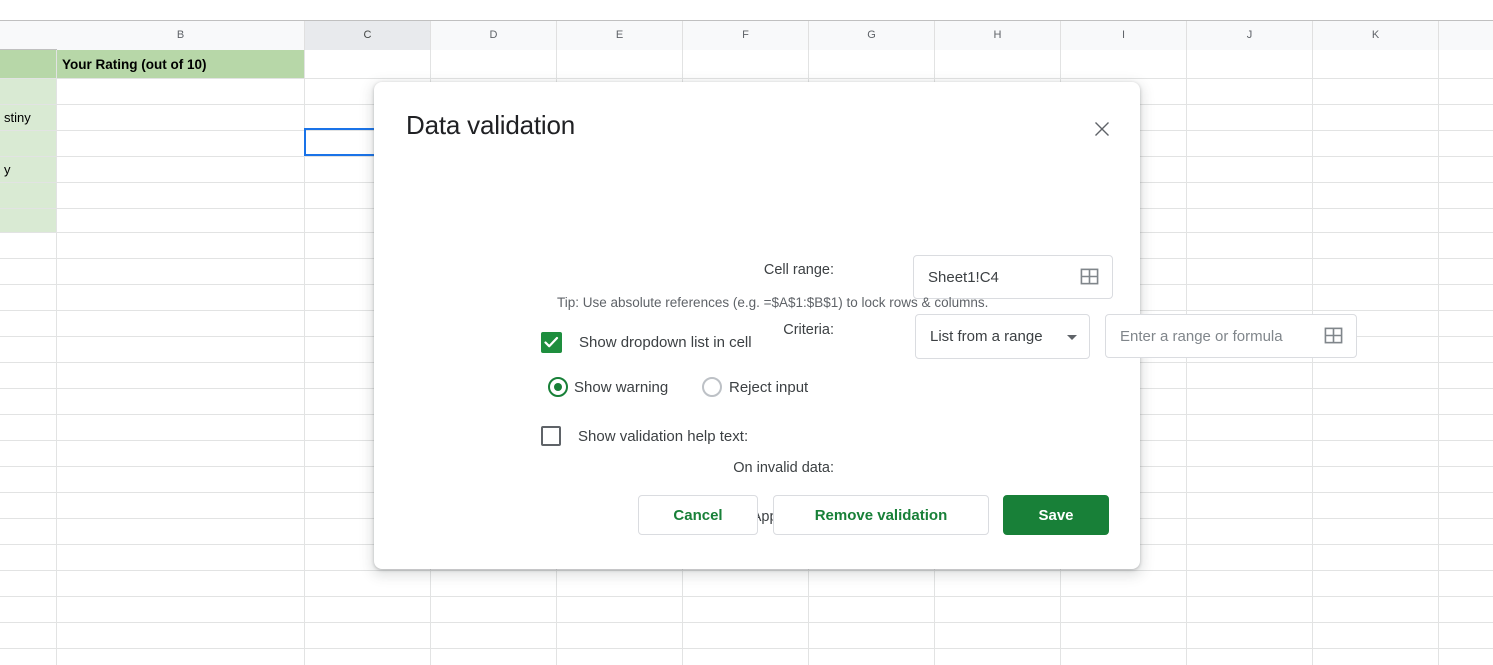  Describe the element at coordinates (1102, 129) in the screenshot. I see `close-icon` at that location.